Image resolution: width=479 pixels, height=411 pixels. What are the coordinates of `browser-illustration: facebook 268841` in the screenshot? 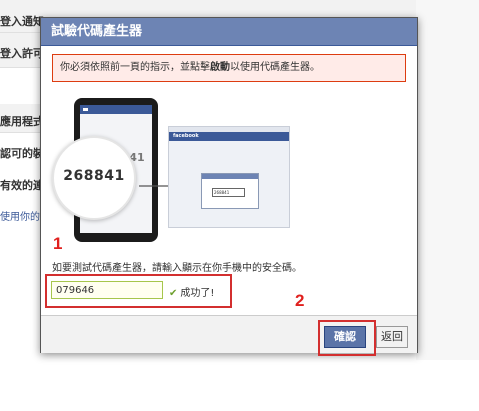 It's located at (229, 177).